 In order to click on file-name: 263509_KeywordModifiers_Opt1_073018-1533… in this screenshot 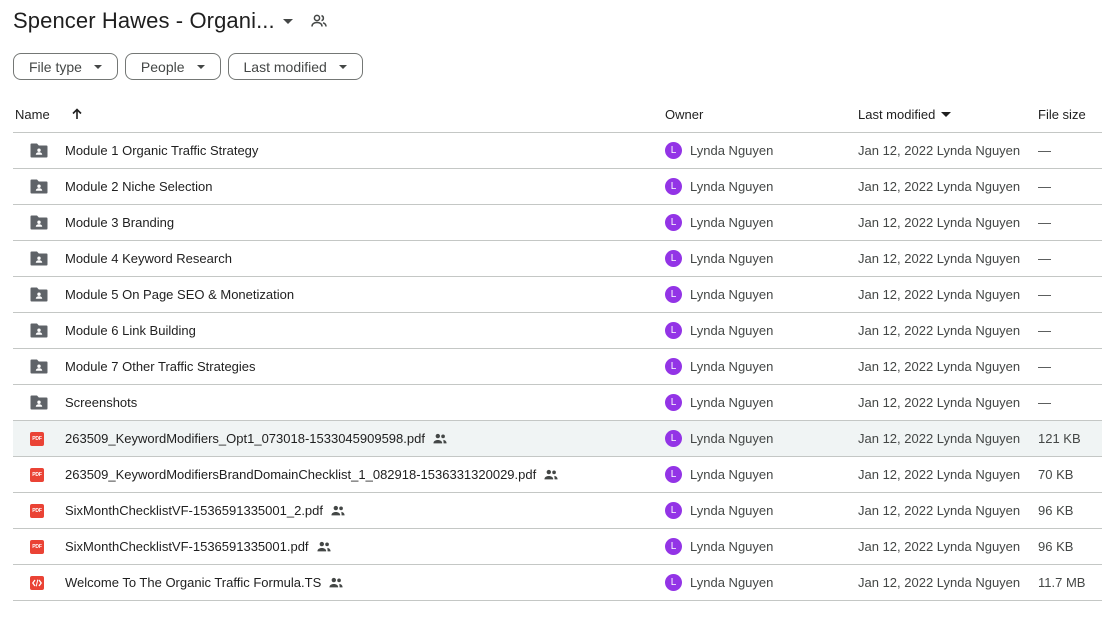, I will do `click(245, 438)`.